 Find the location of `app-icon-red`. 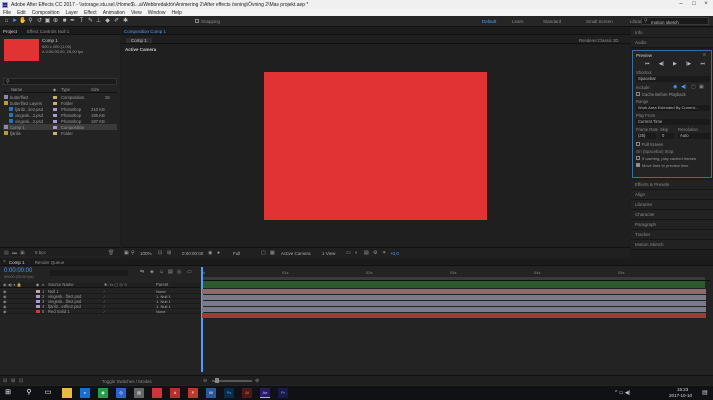

app-icon-red is located at coordinates (157, 393).